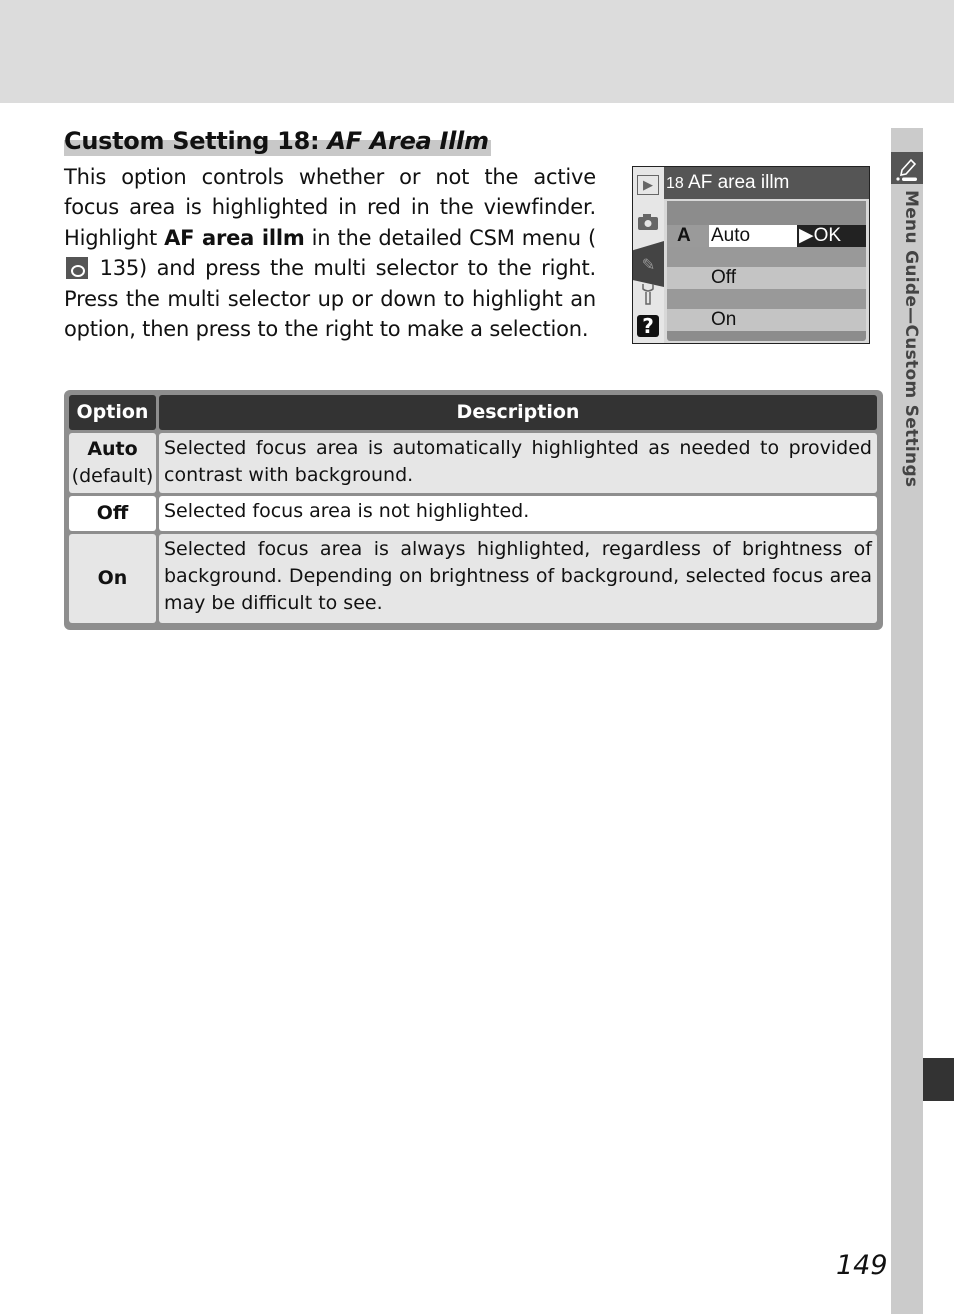  Describe the element at coordinates (408, 141) in the screenshot. I see `title-setting-name: AF Area Illm` at that location.